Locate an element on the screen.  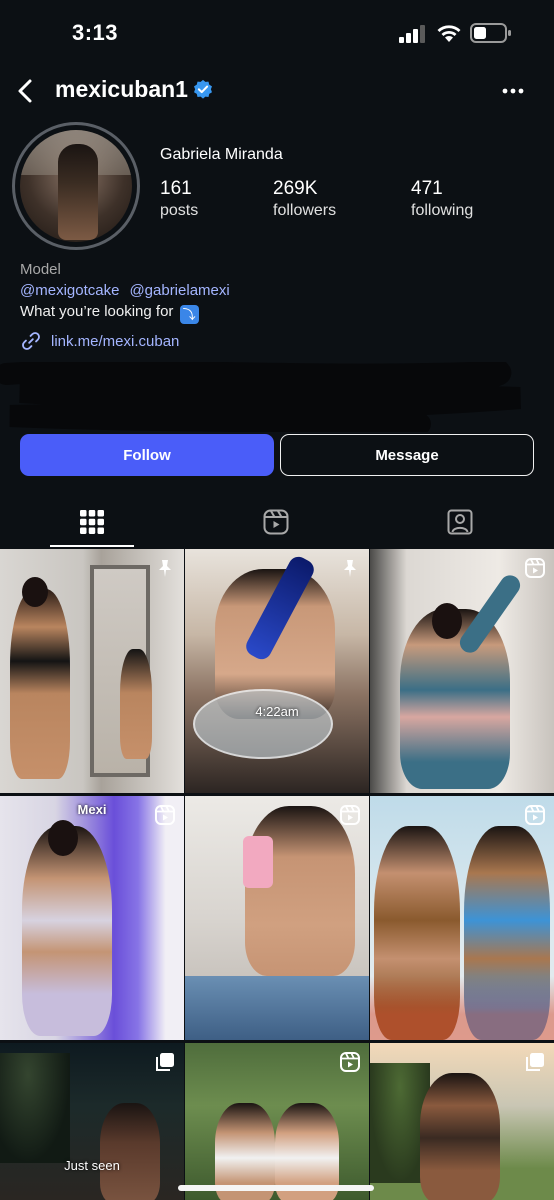
bio-category: Model is located at coordinates (40, 269).